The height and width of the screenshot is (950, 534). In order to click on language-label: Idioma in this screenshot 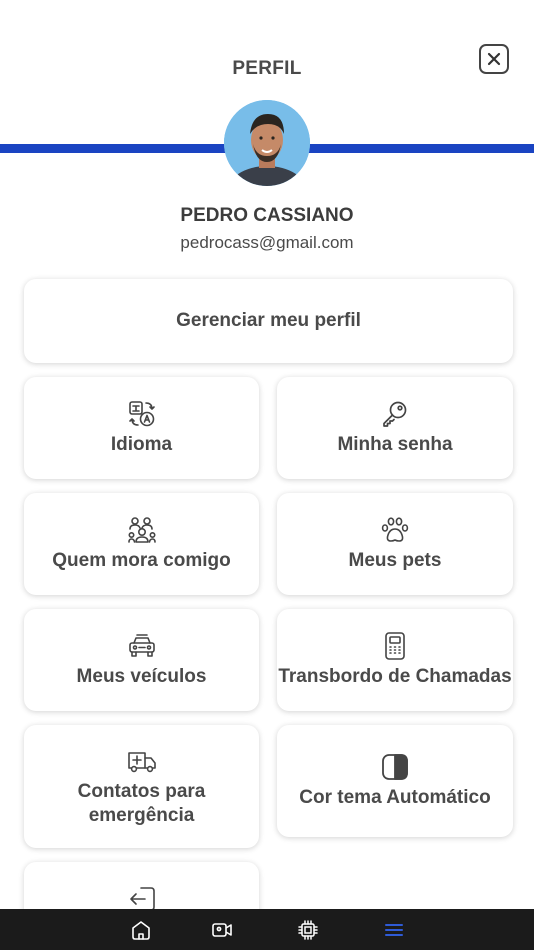, I will do `click(141, 444)`.